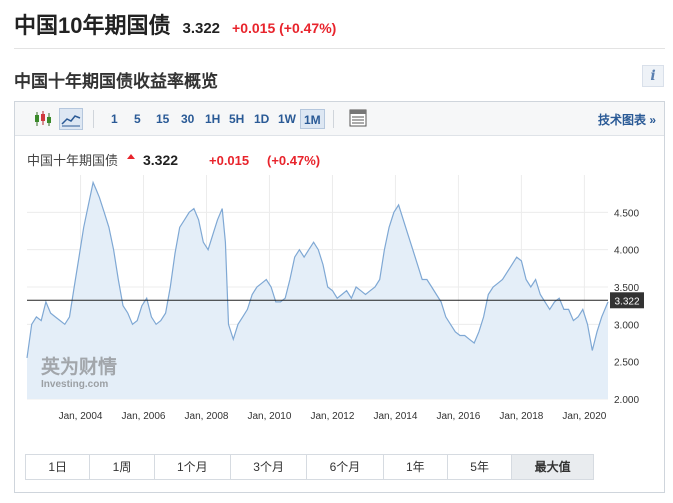  Describe the element at coordinates (160, 160) in the screenshot. I see `legend-price: 3.322` at that location.